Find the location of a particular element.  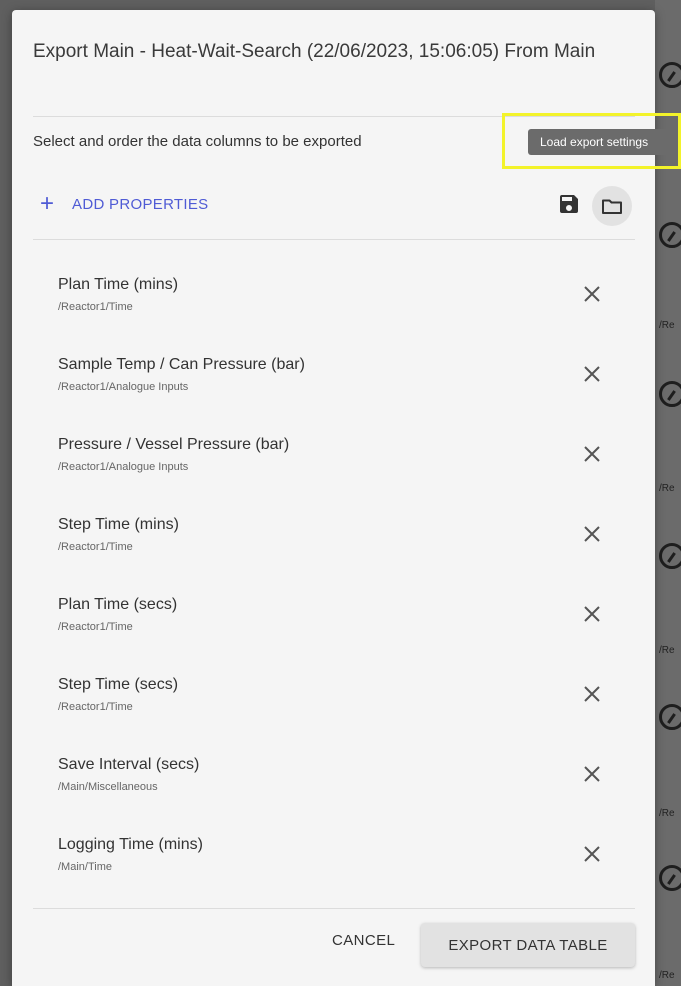

highlight-box is located at coordinates (591, 141).